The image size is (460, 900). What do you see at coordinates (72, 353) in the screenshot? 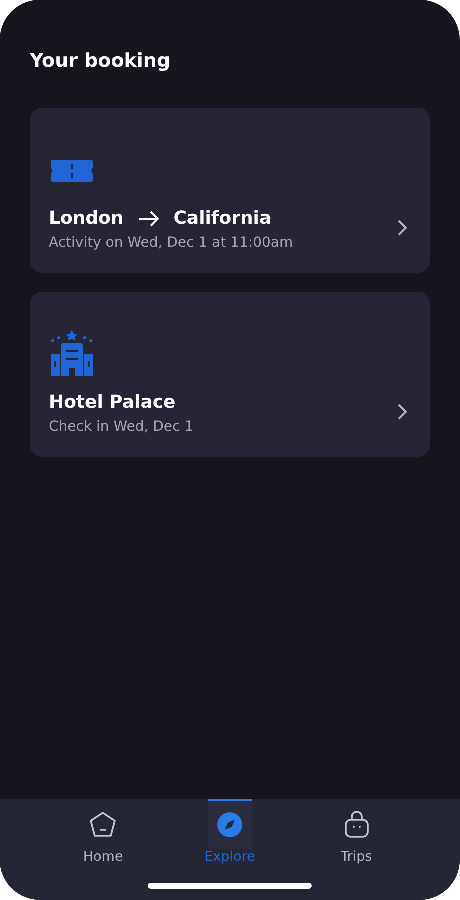
I see `hotel-icon` at bounding box center [72, 353].